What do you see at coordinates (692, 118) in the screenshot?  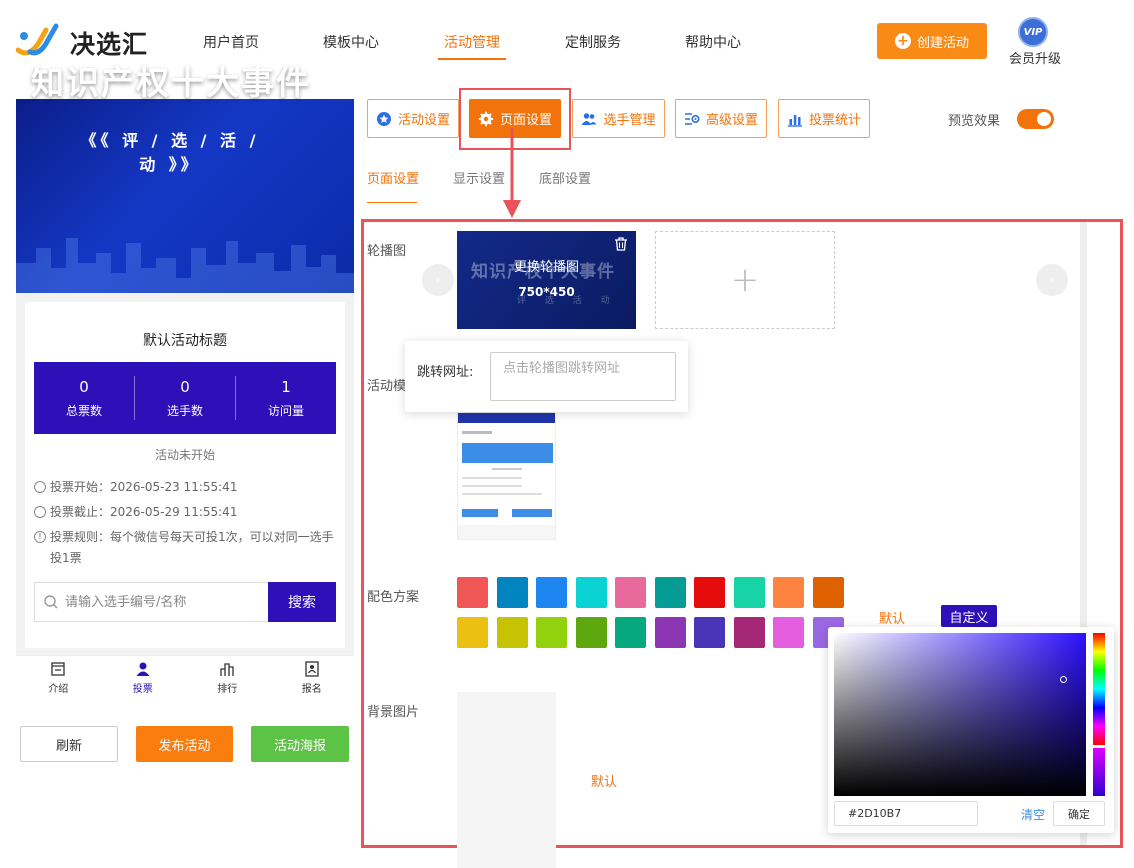 I see `sliders-gear-icon` at bounding box center [692, 118].